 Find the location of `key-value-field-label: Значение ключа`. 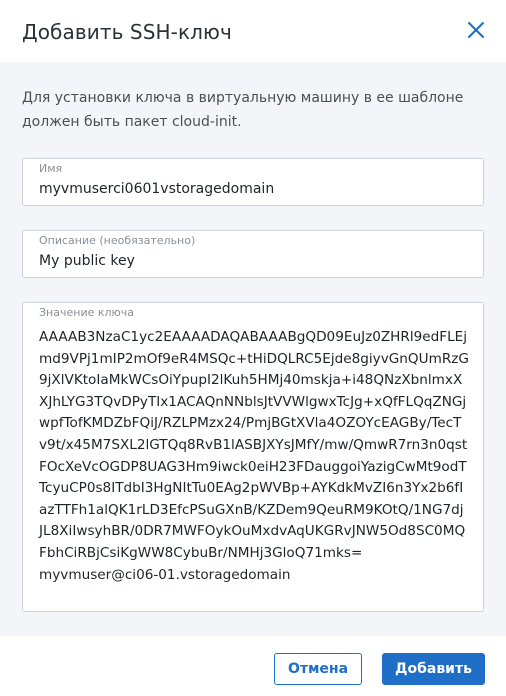

key-value-field-label: Значение ключа is located at coordinates (87, 312).